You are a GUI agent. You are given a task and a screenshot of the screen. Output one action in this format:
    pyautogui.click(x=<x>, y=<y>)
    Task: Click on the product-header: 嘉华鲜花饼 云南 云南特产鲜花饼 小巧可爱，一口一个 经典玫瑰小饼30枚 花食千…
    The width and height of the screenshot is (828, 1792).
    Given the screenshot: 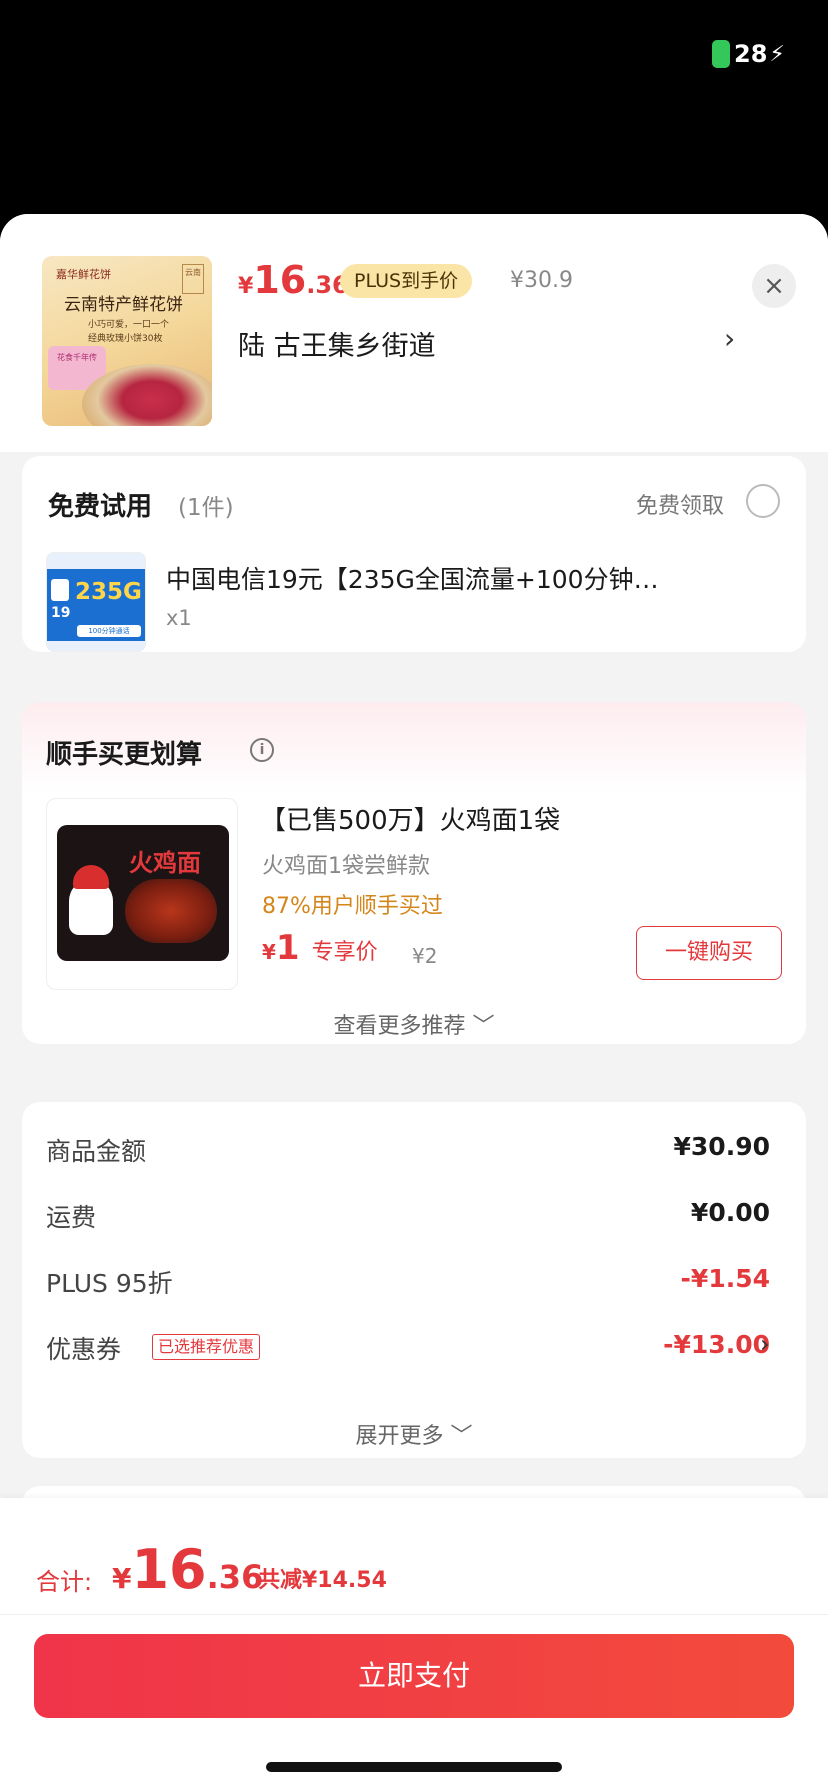 What is the action you would take?
    pyautogui.click(x=414, y=333)
    